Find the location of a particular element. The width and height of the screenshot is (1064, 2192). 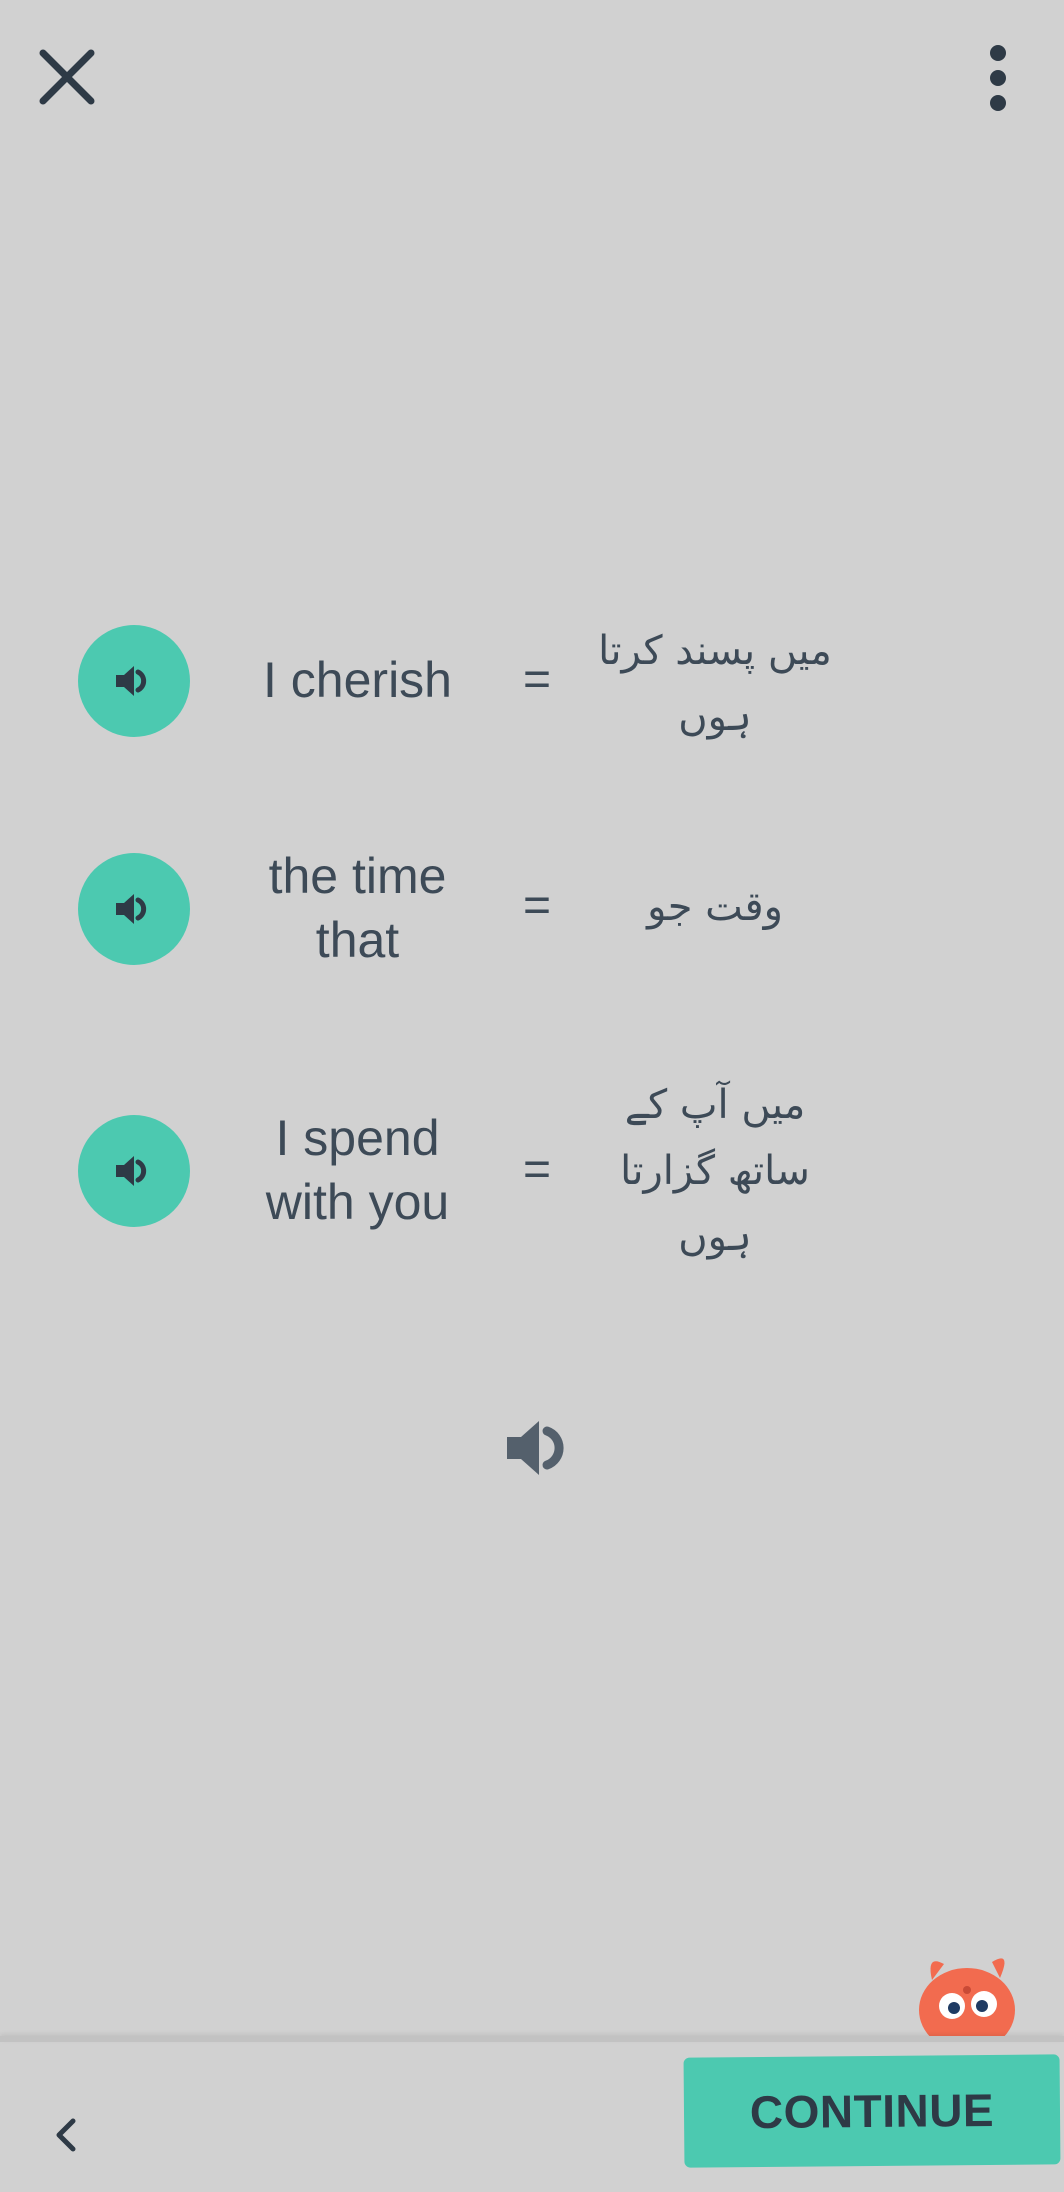

play-sentence-button is located at coordinates (538, 1448).